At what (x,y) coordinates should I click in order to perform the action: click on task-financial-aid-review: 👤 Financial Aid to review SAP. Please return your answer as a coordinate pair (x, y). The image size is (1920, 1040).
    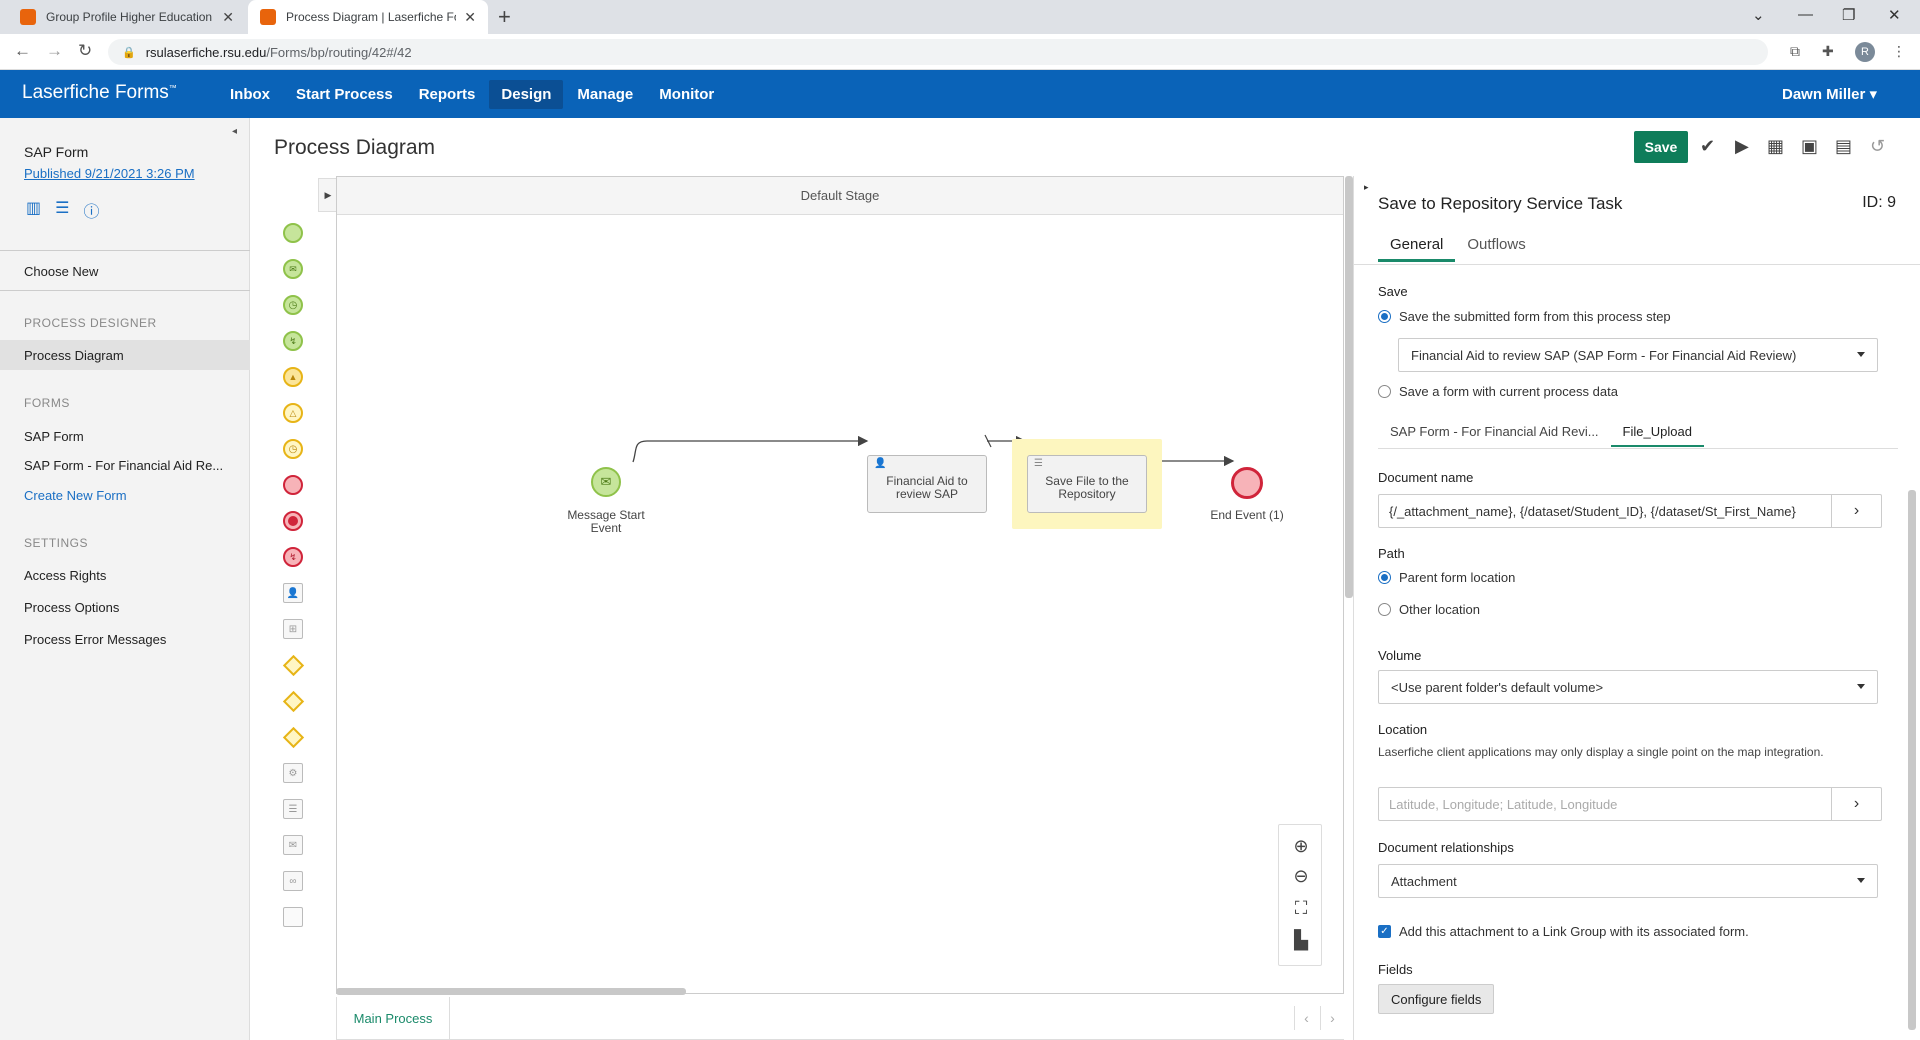
    Looking at the image, I should click on (927, 484).